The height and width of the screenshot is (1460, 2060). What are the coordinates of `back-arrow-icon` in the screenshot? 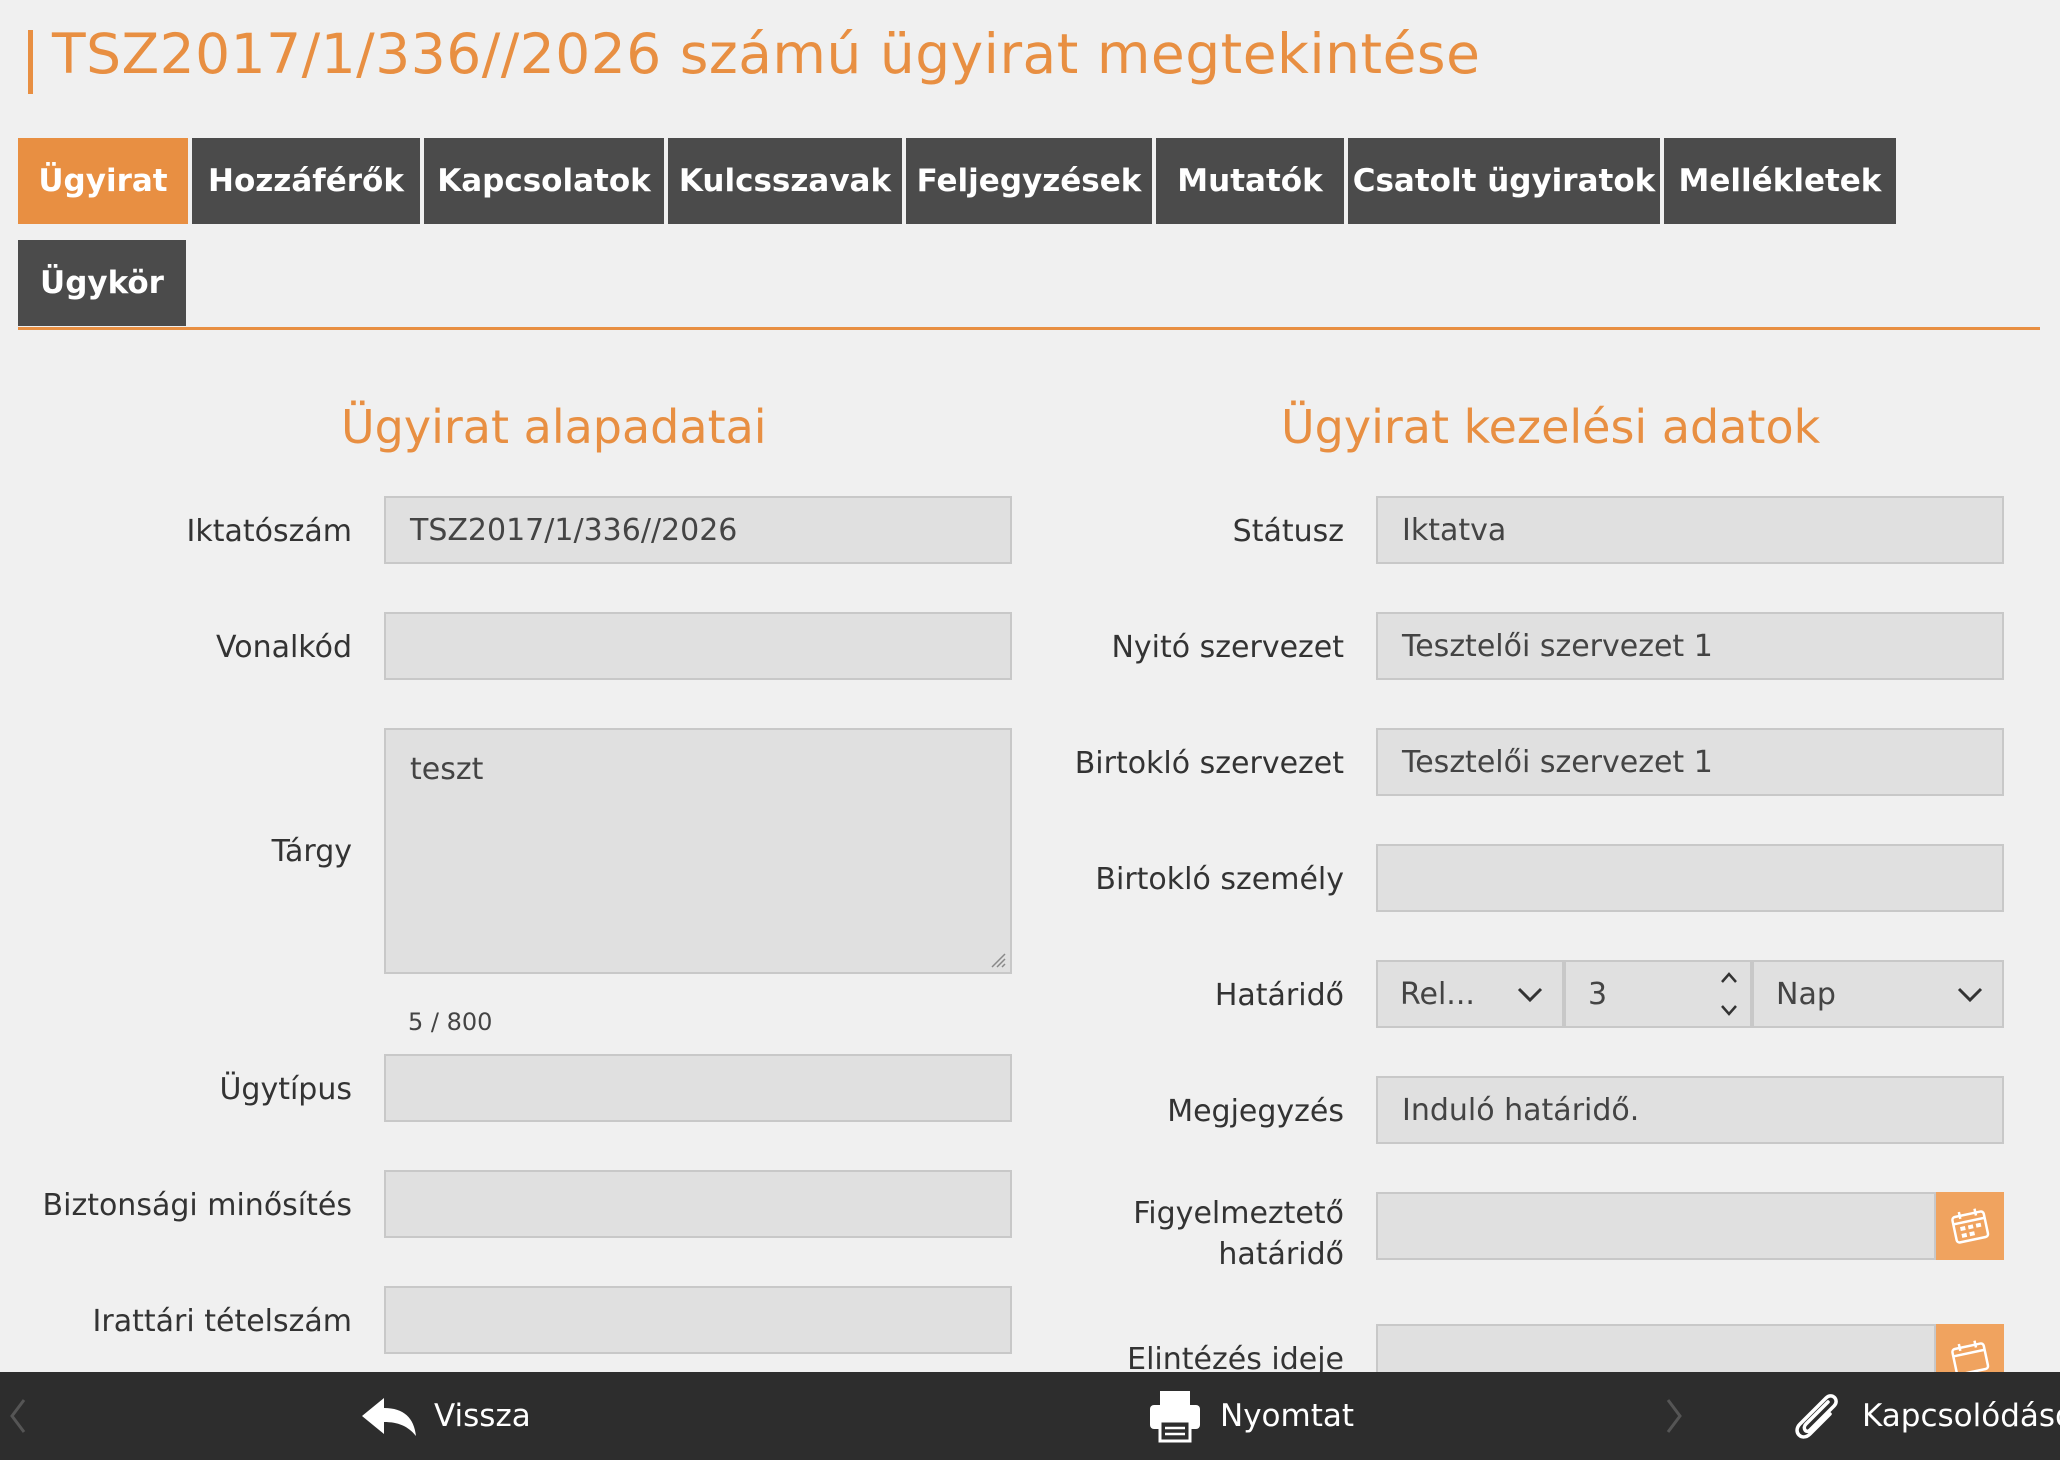 It's located at (389, 1417).